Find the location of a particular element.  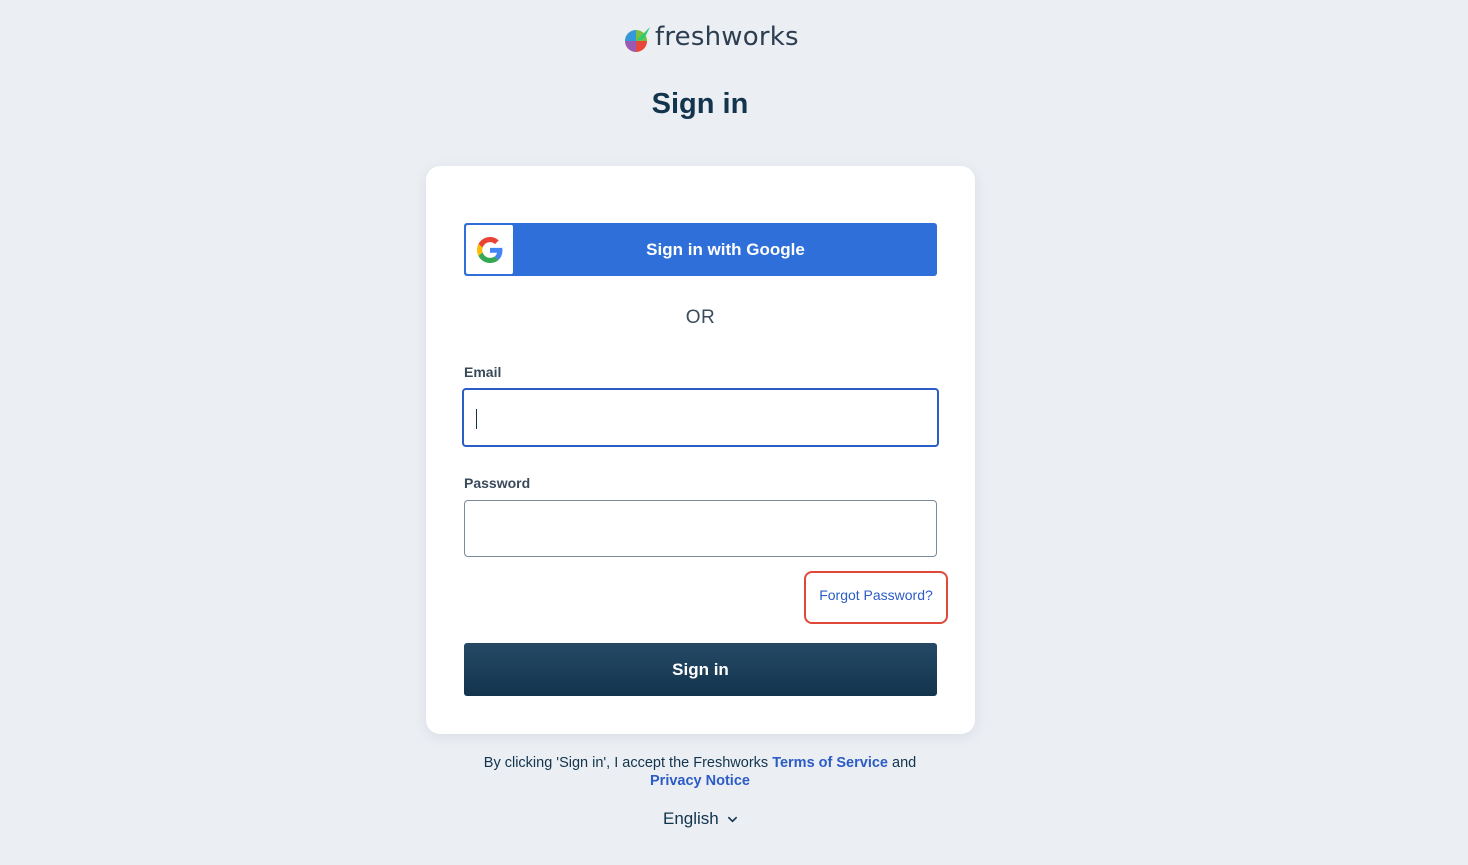

language-selector: English is located at coordinates (700, 819).